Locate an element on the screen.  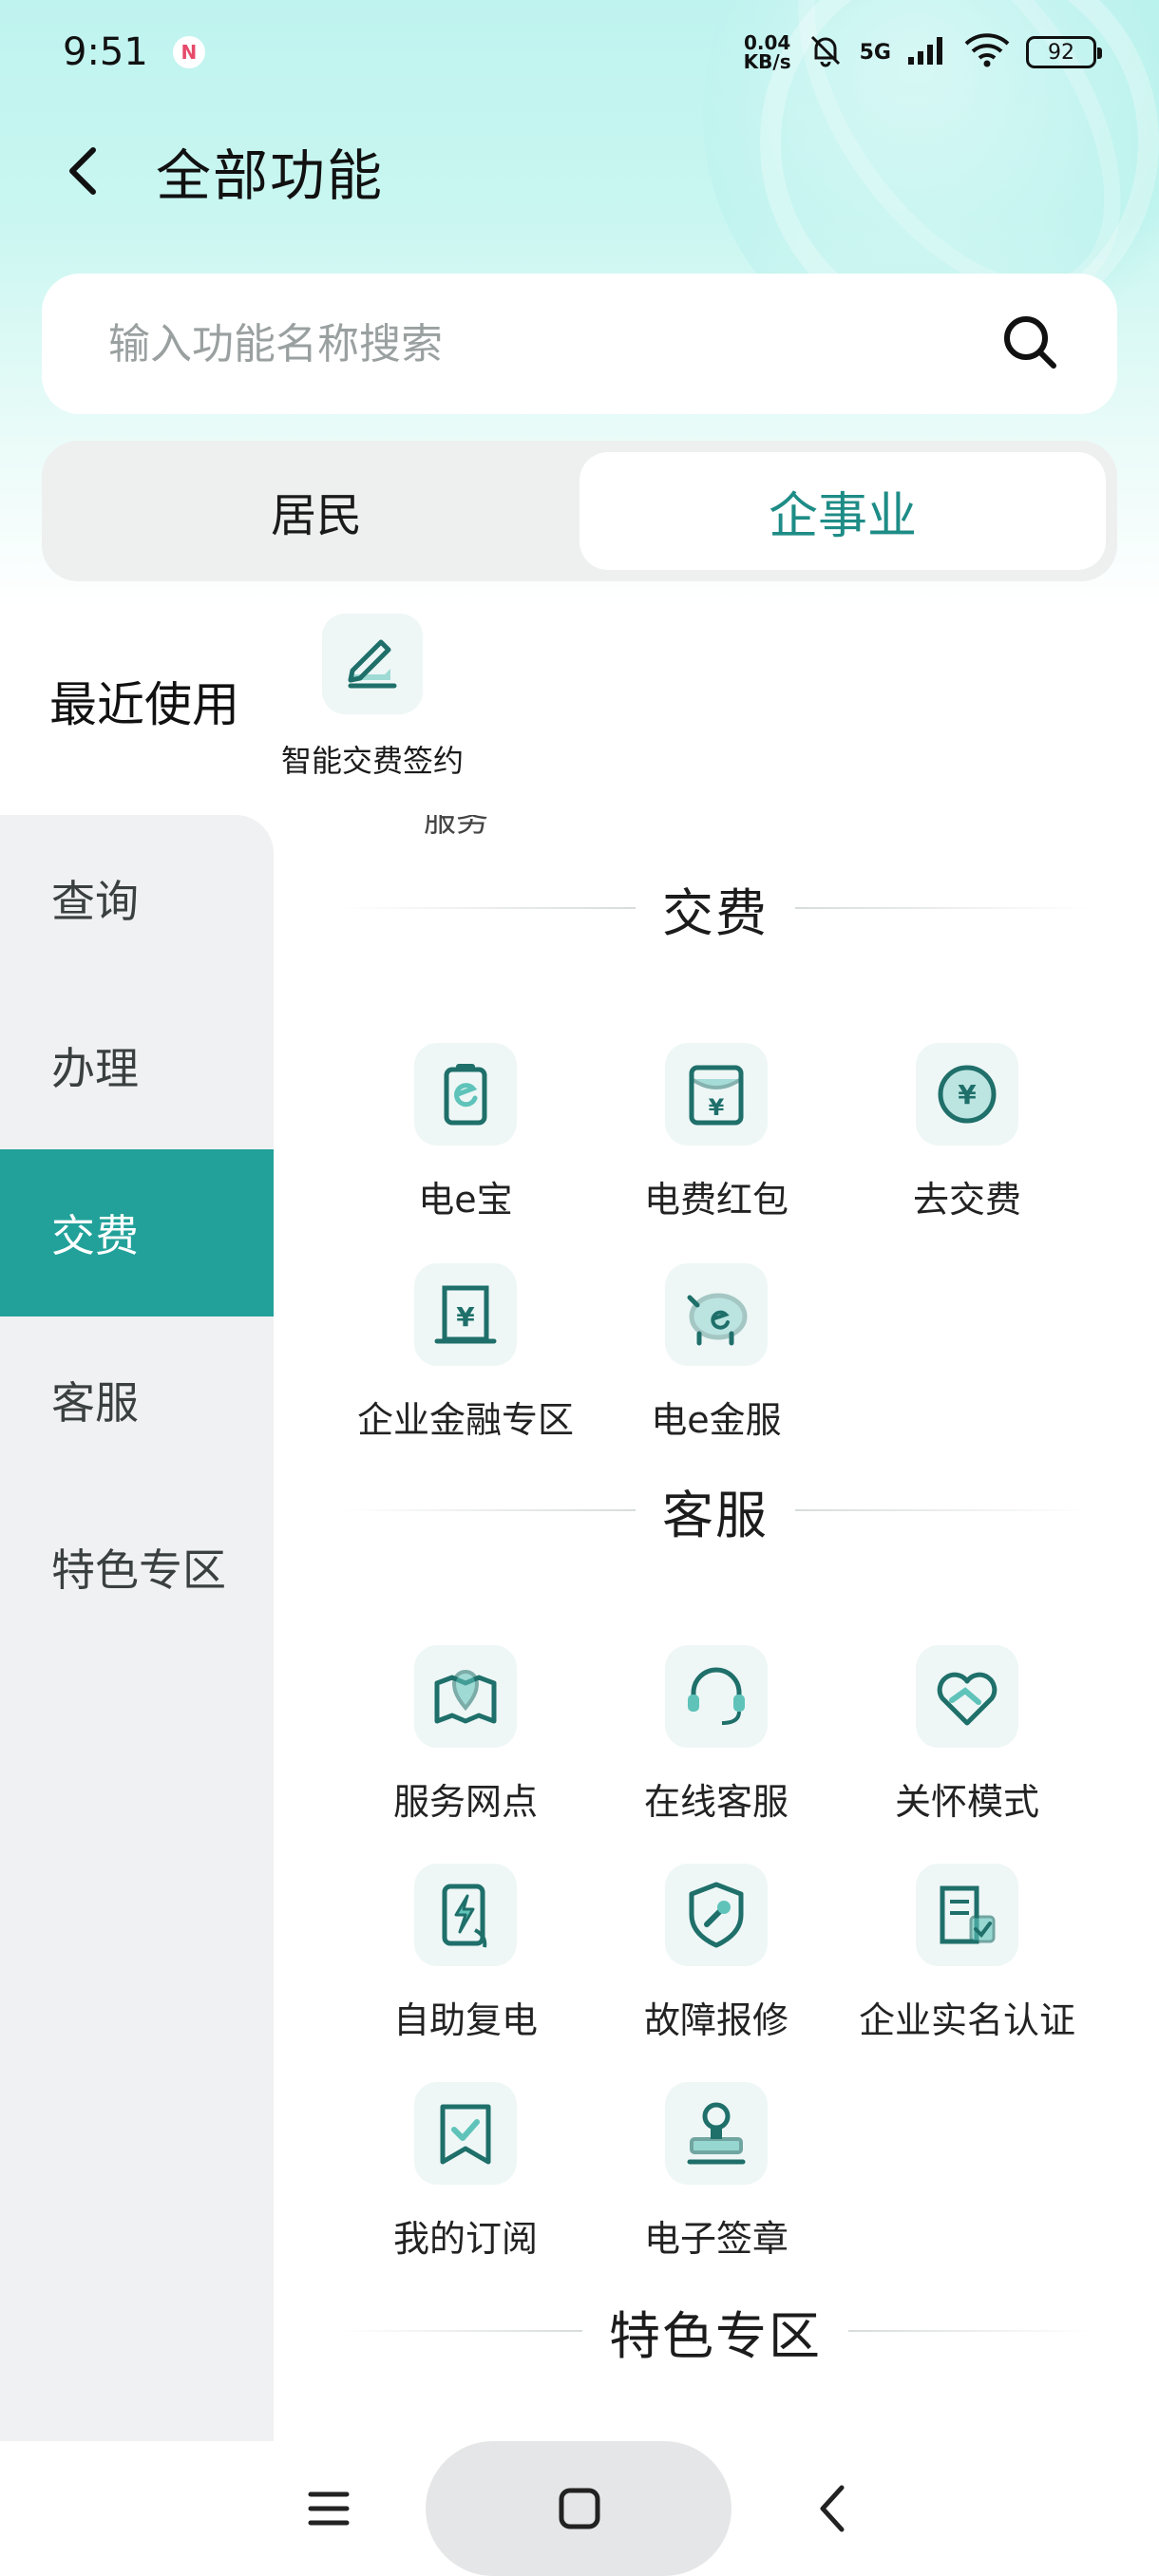
bookmark-check-icon is located at coordinates (465, 2133).